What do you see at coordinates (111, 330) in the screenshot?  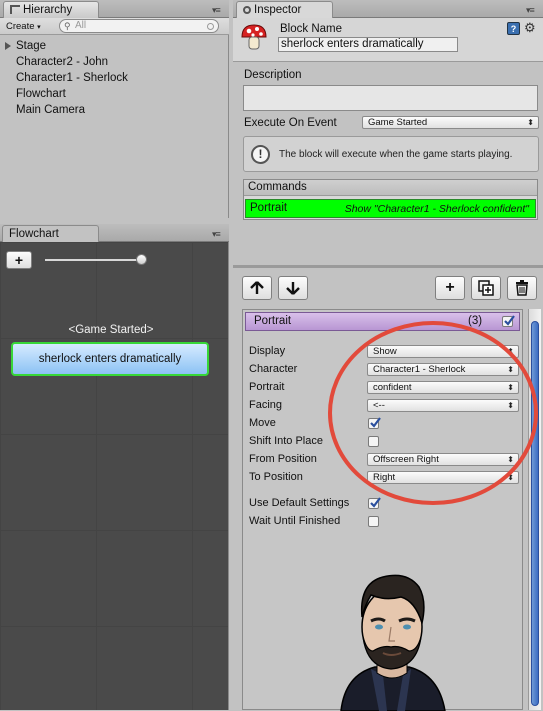 I see `event-label: <Game Started>` at bounding box center [111, 330].